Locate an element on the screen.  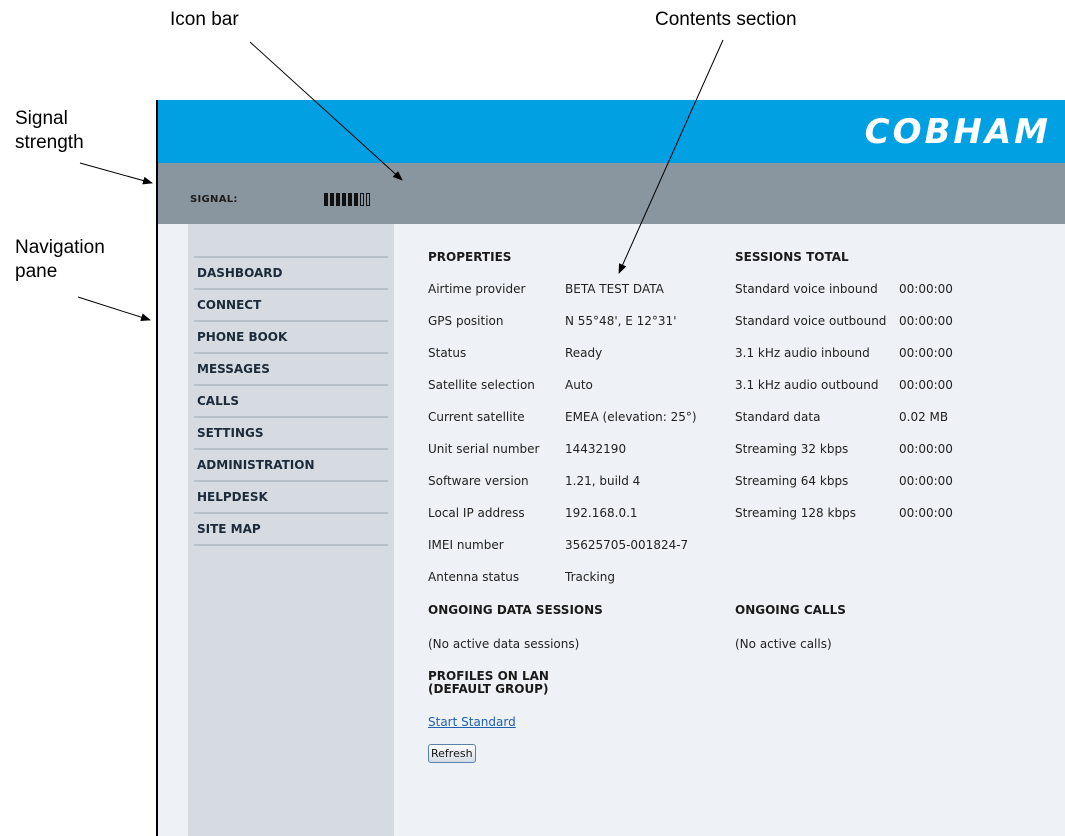
icon-bar: SIGNAL: is located at coordinates (611, 193).